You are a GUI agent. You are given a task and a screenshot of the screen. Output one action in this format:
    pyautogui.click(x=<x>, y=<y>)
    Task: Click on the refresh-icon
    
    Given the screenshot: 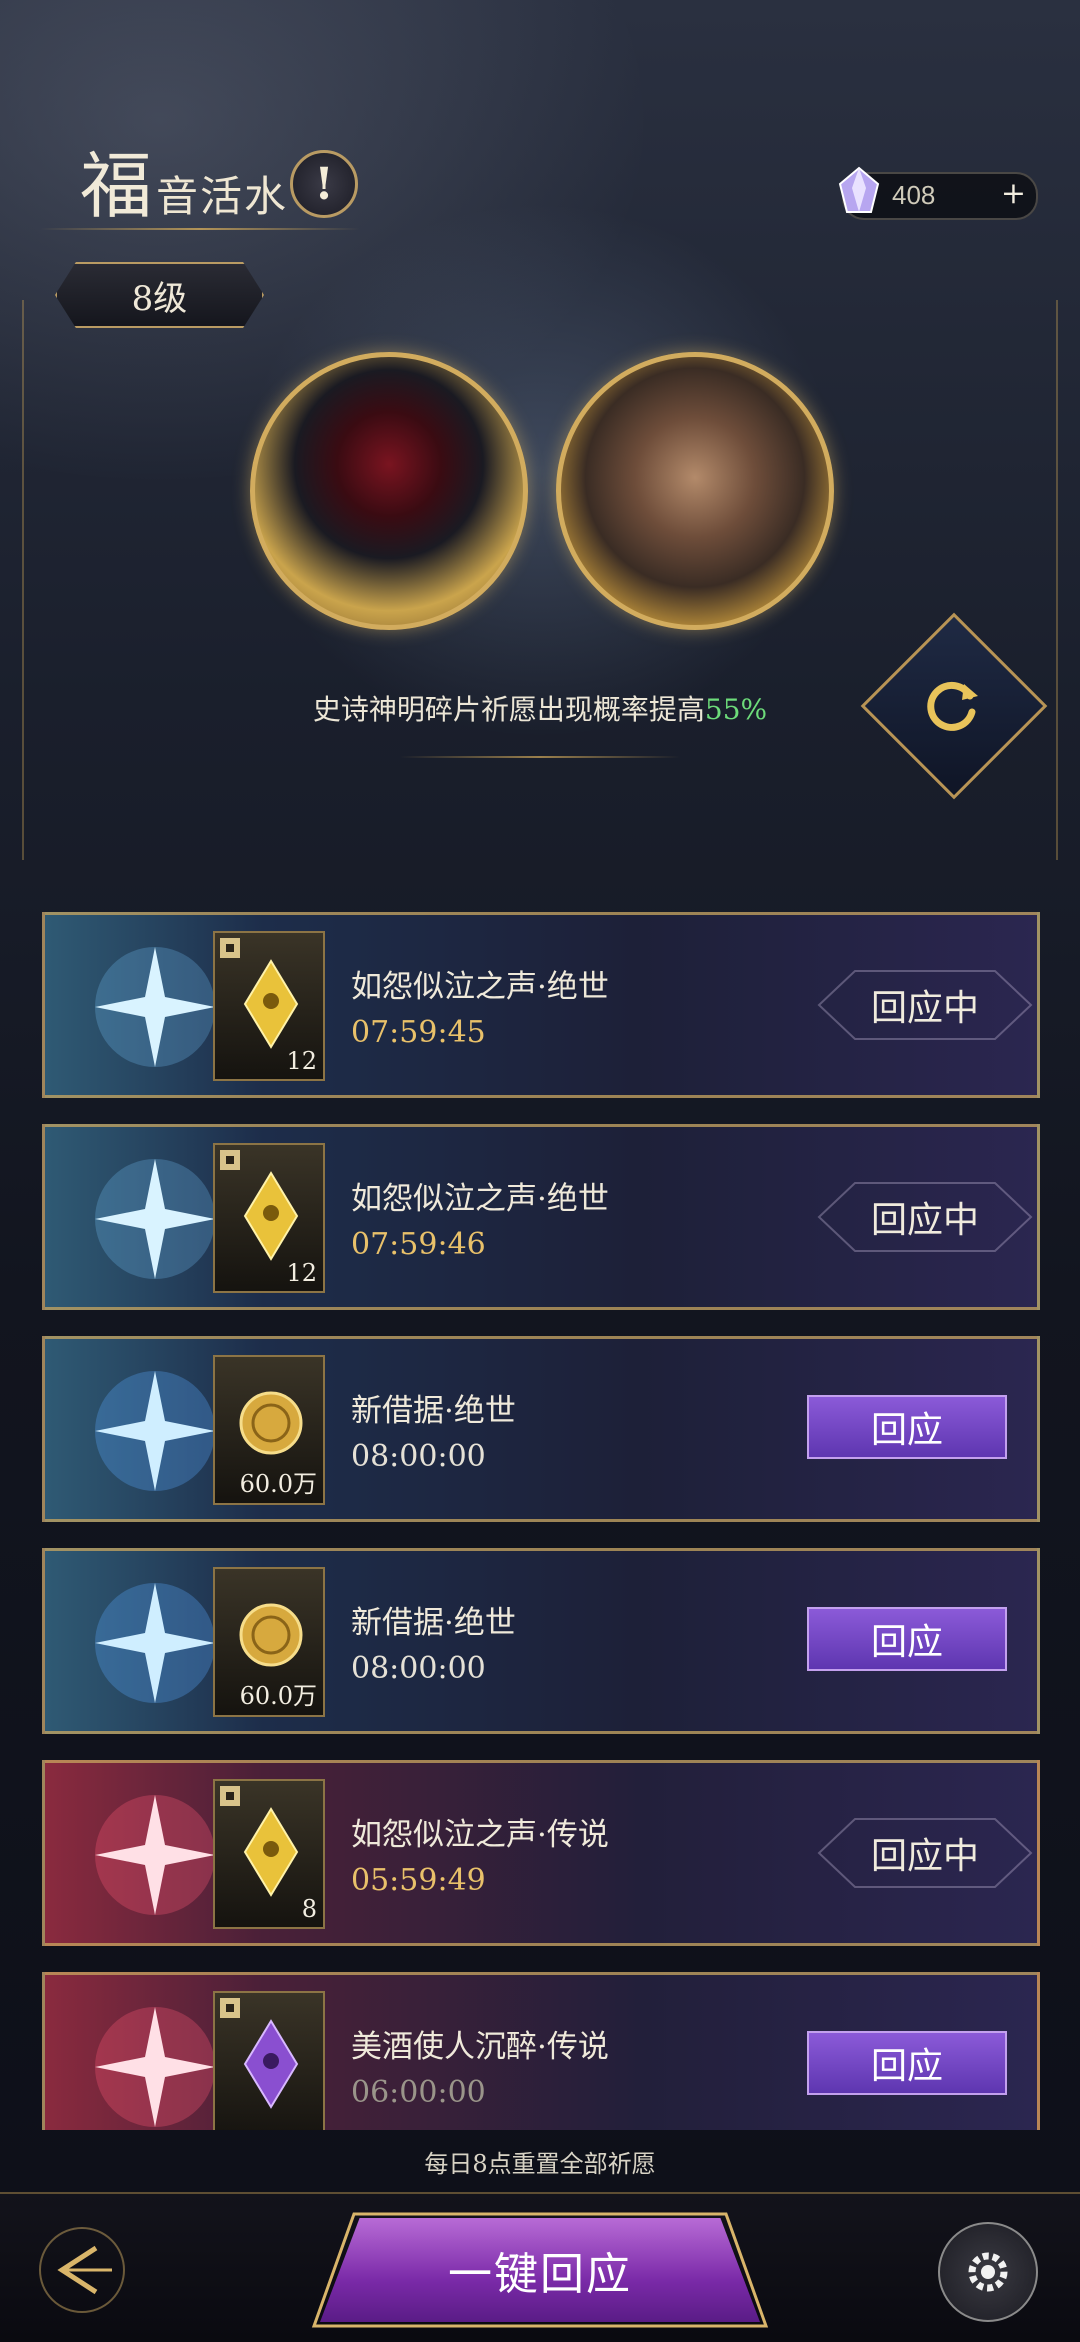 What is the action you would take?
    pyautogui.click(x=952, y=706)
    